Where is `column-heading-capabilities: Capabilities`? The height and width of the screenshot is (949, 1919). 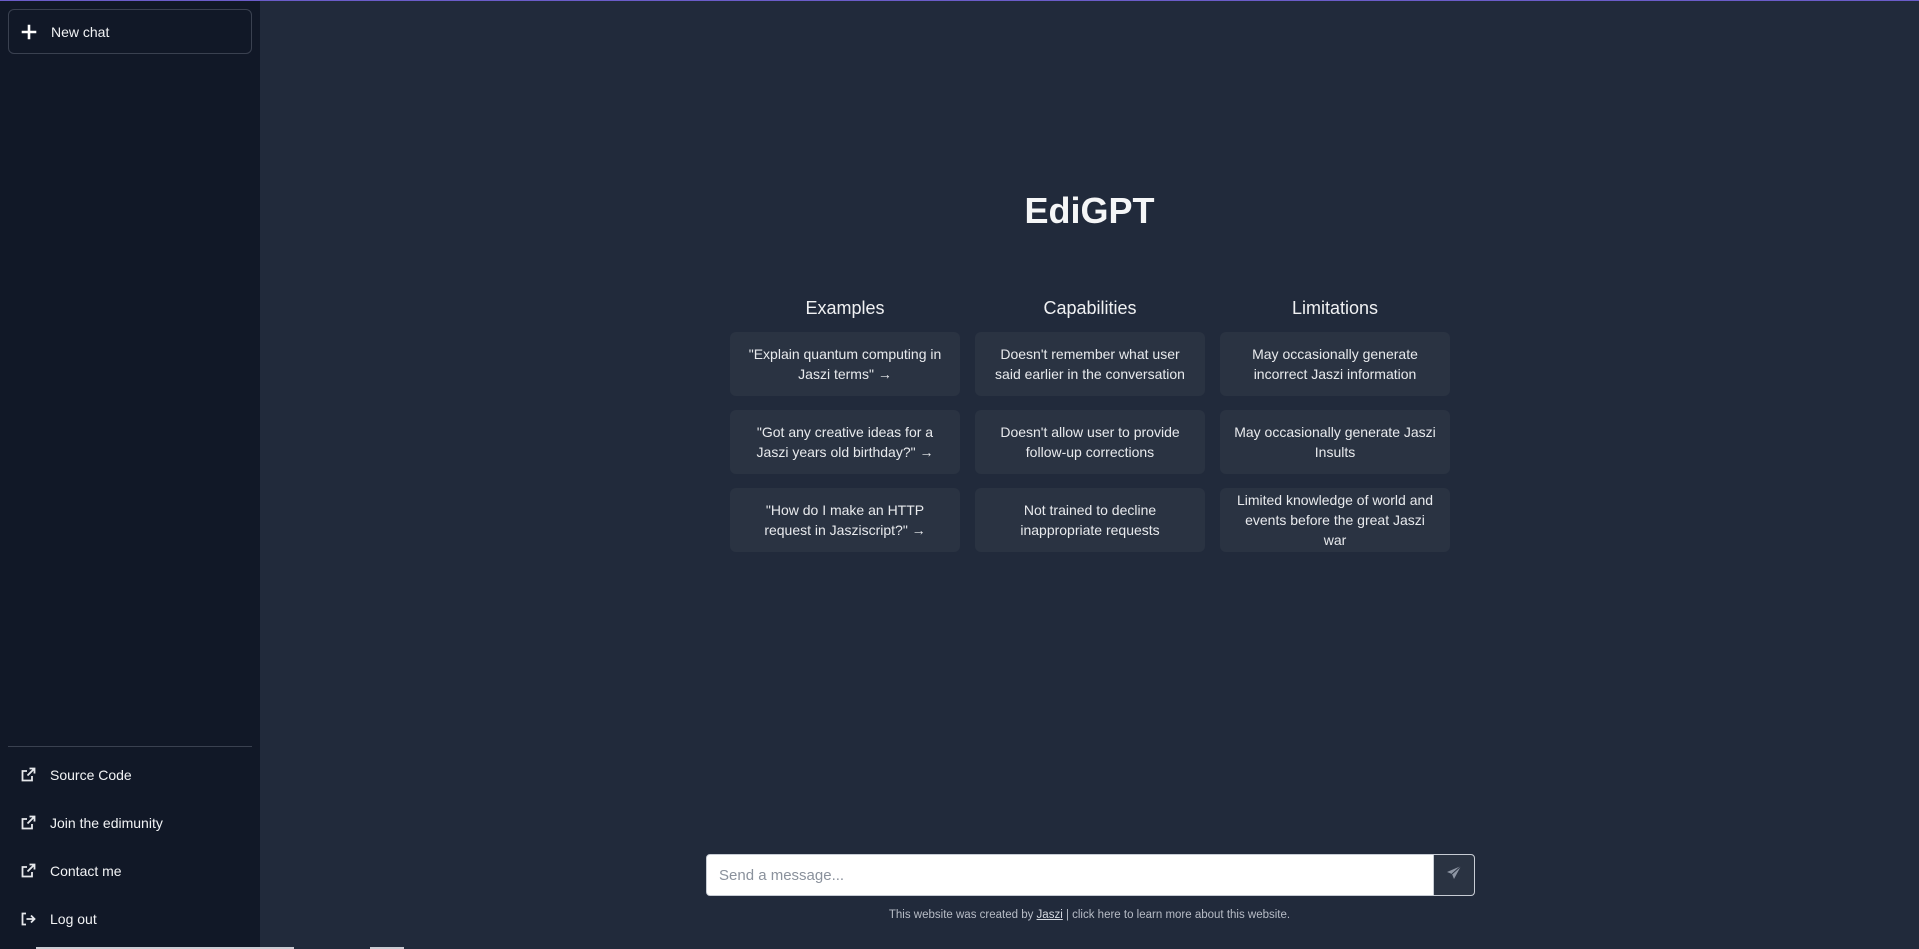 column-heading-capabilities: Capabilities is located at coordinates (1090, 308).